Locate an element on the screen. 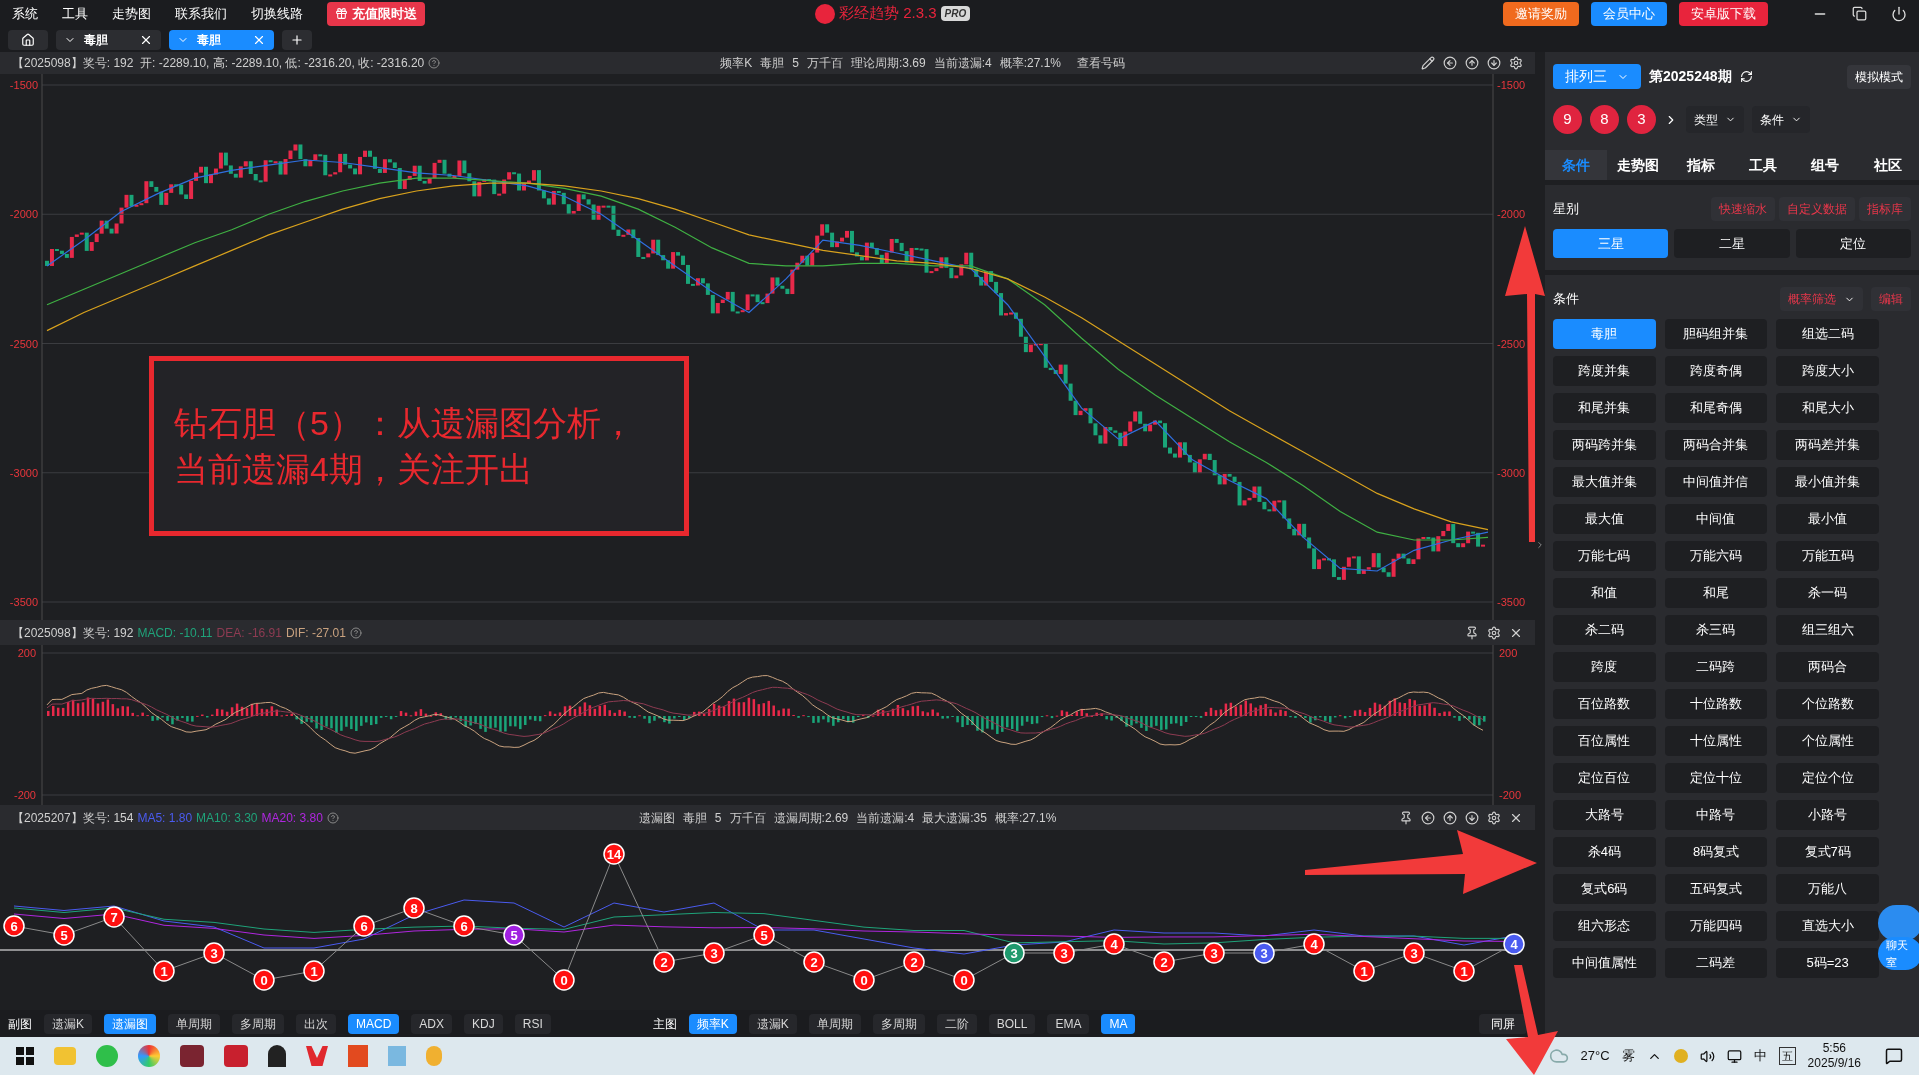 Image resolution: width=1919 pixels, height=1075 pixels. condition-button: 百位路数 is located at coordinates (1604, 704).